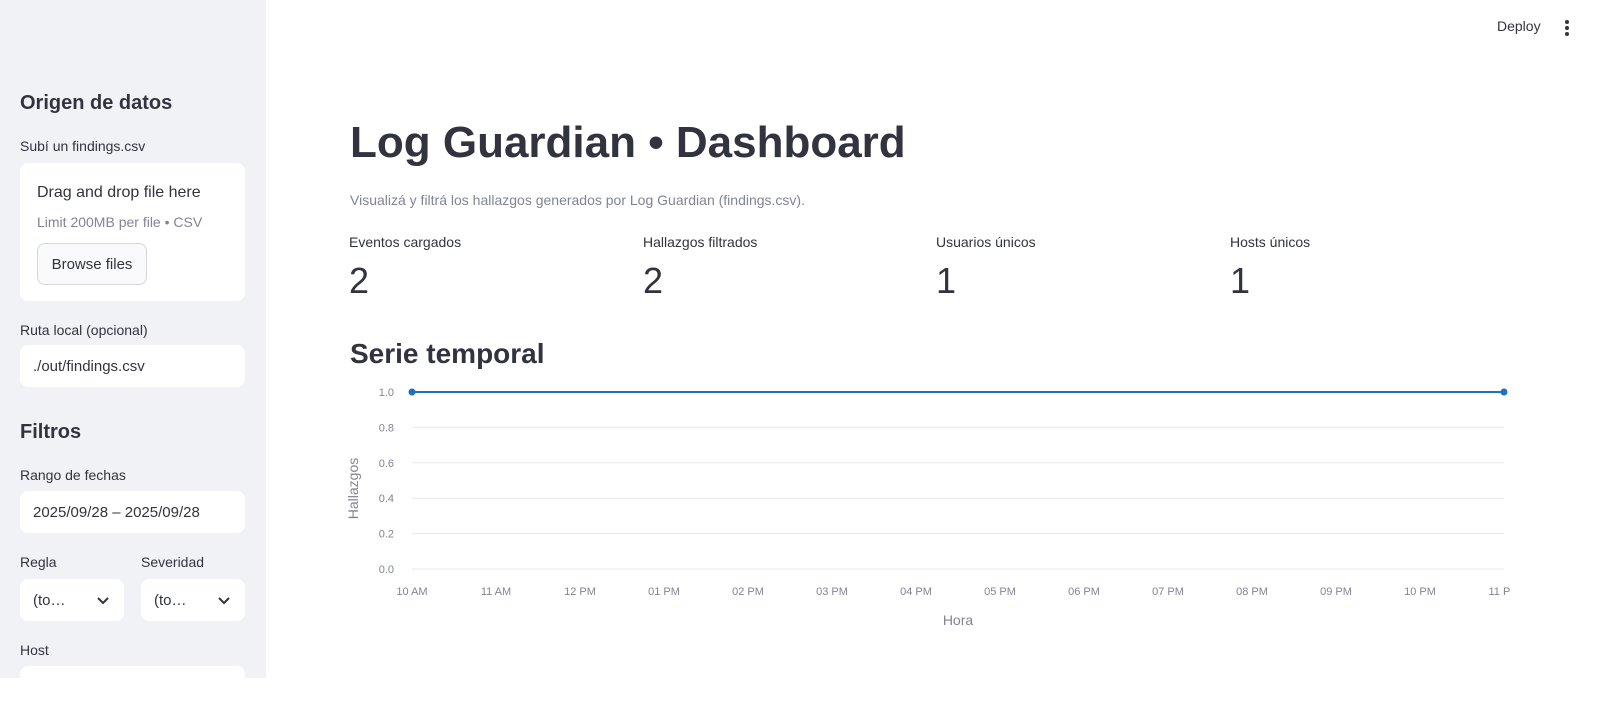 The height and width of the screenshot is (708, 1600). What do you see at coordinates (447, 353) in the screenshot?
I see `timeseries-heading: Serie temporal` at bounding box center [447, 353].